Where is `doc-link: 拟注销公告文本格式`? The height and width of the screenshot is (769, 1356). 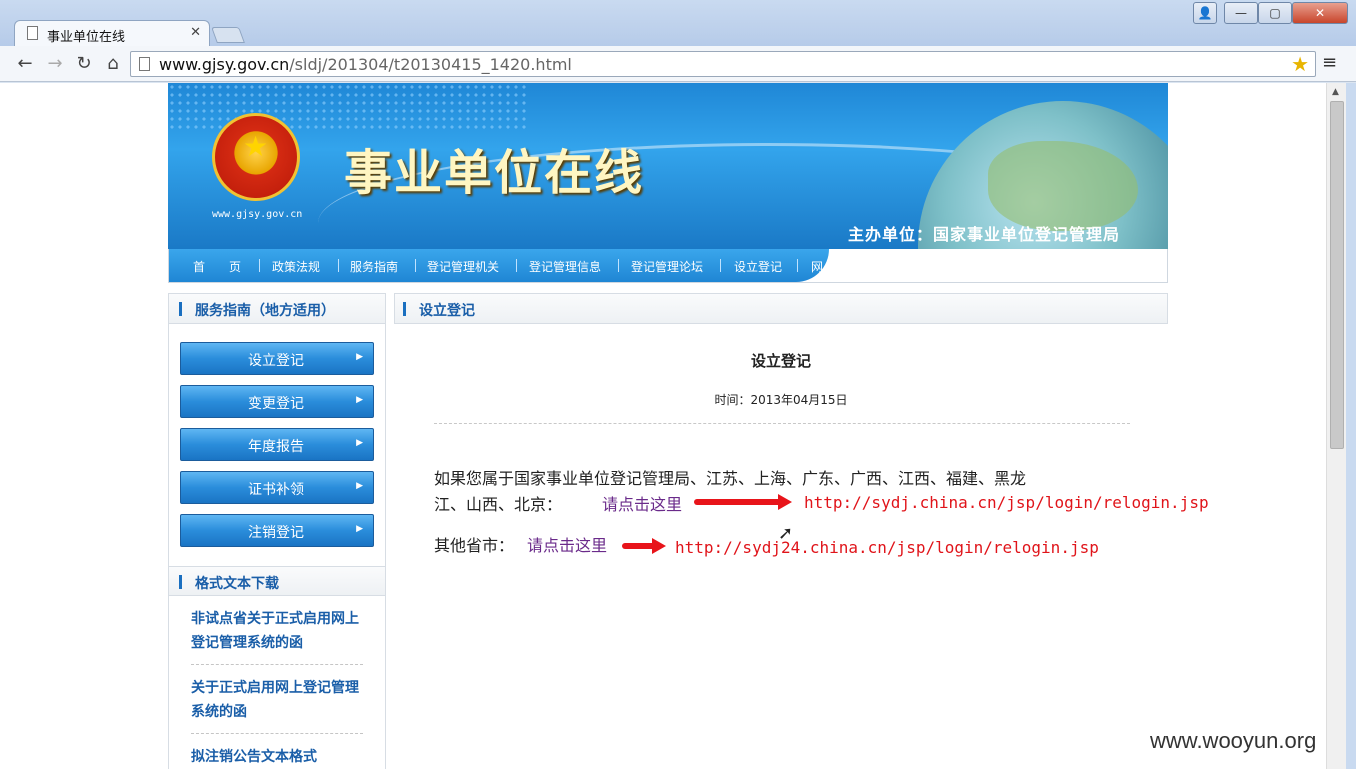 doc-link: 拟注销公告文本格式 is located at coordinates (279, 757).